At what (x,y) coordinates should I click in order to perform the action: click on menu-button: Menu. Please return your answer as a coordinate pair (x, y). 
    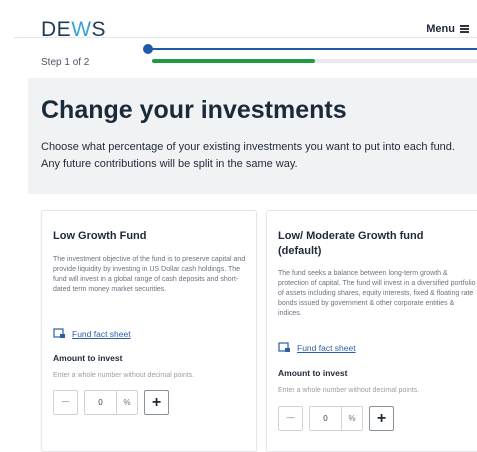
    Looking at the image, I should click on (447, 29).